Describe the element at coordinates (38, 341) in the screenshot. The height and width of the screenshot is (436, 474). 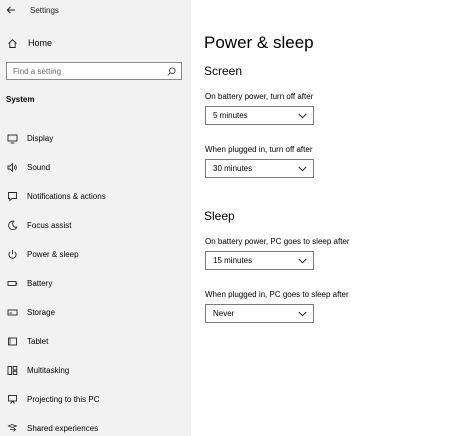
I see `sidebar-item-label: Tablet` at that location.